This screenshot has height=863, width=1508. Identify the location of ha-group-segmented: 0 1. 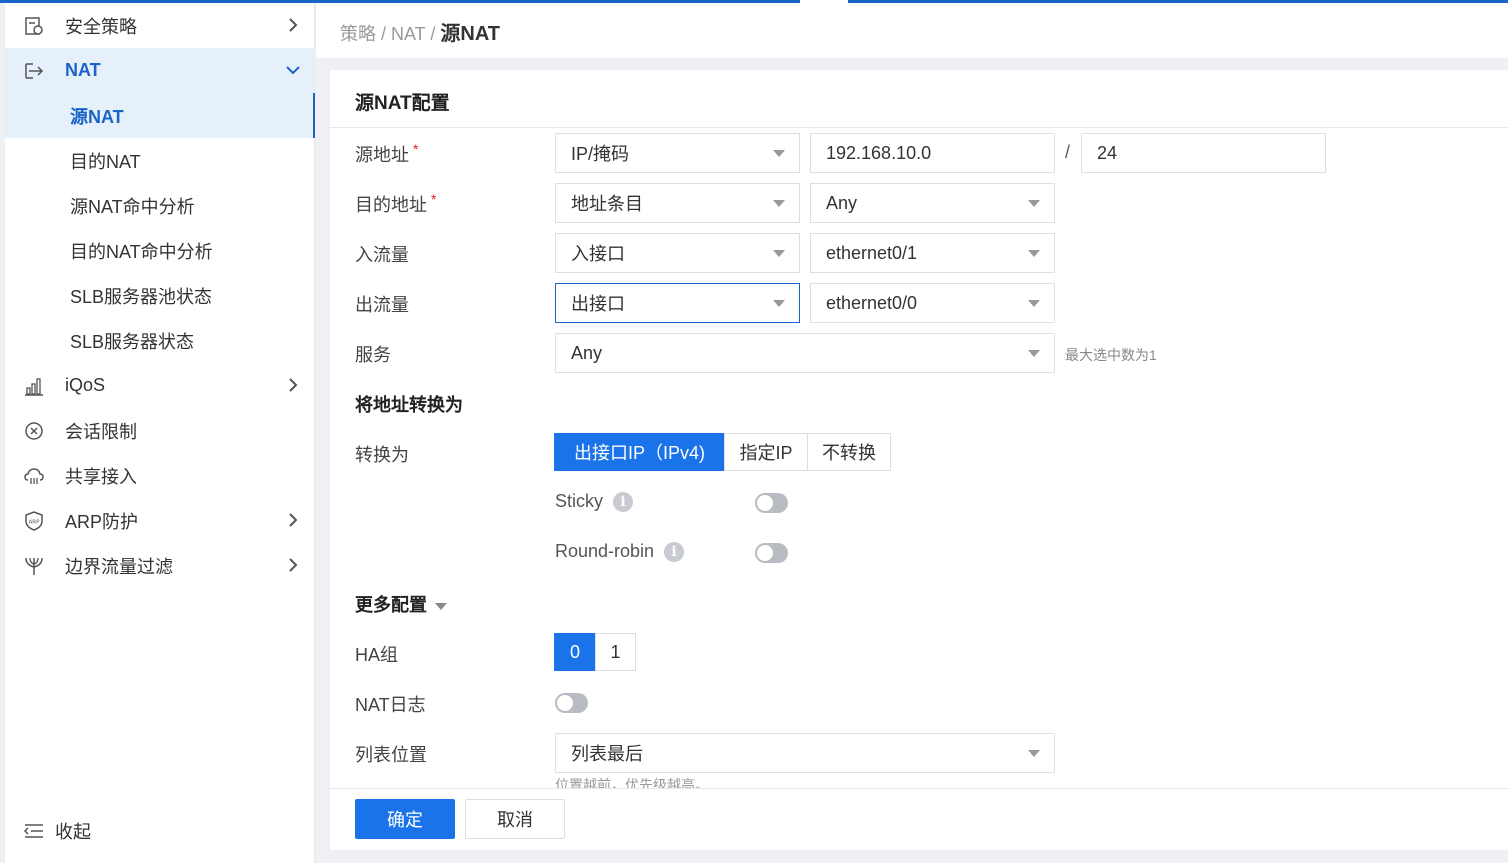
(595, 652).